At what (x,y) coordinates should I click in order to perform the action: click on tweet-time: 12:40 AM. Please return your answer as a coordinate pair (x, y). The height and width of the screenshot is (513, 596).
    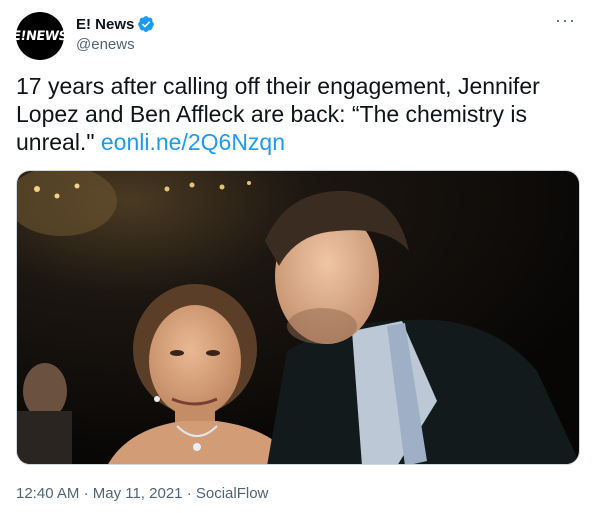
    Looking at the image, I should click on (47, 493).